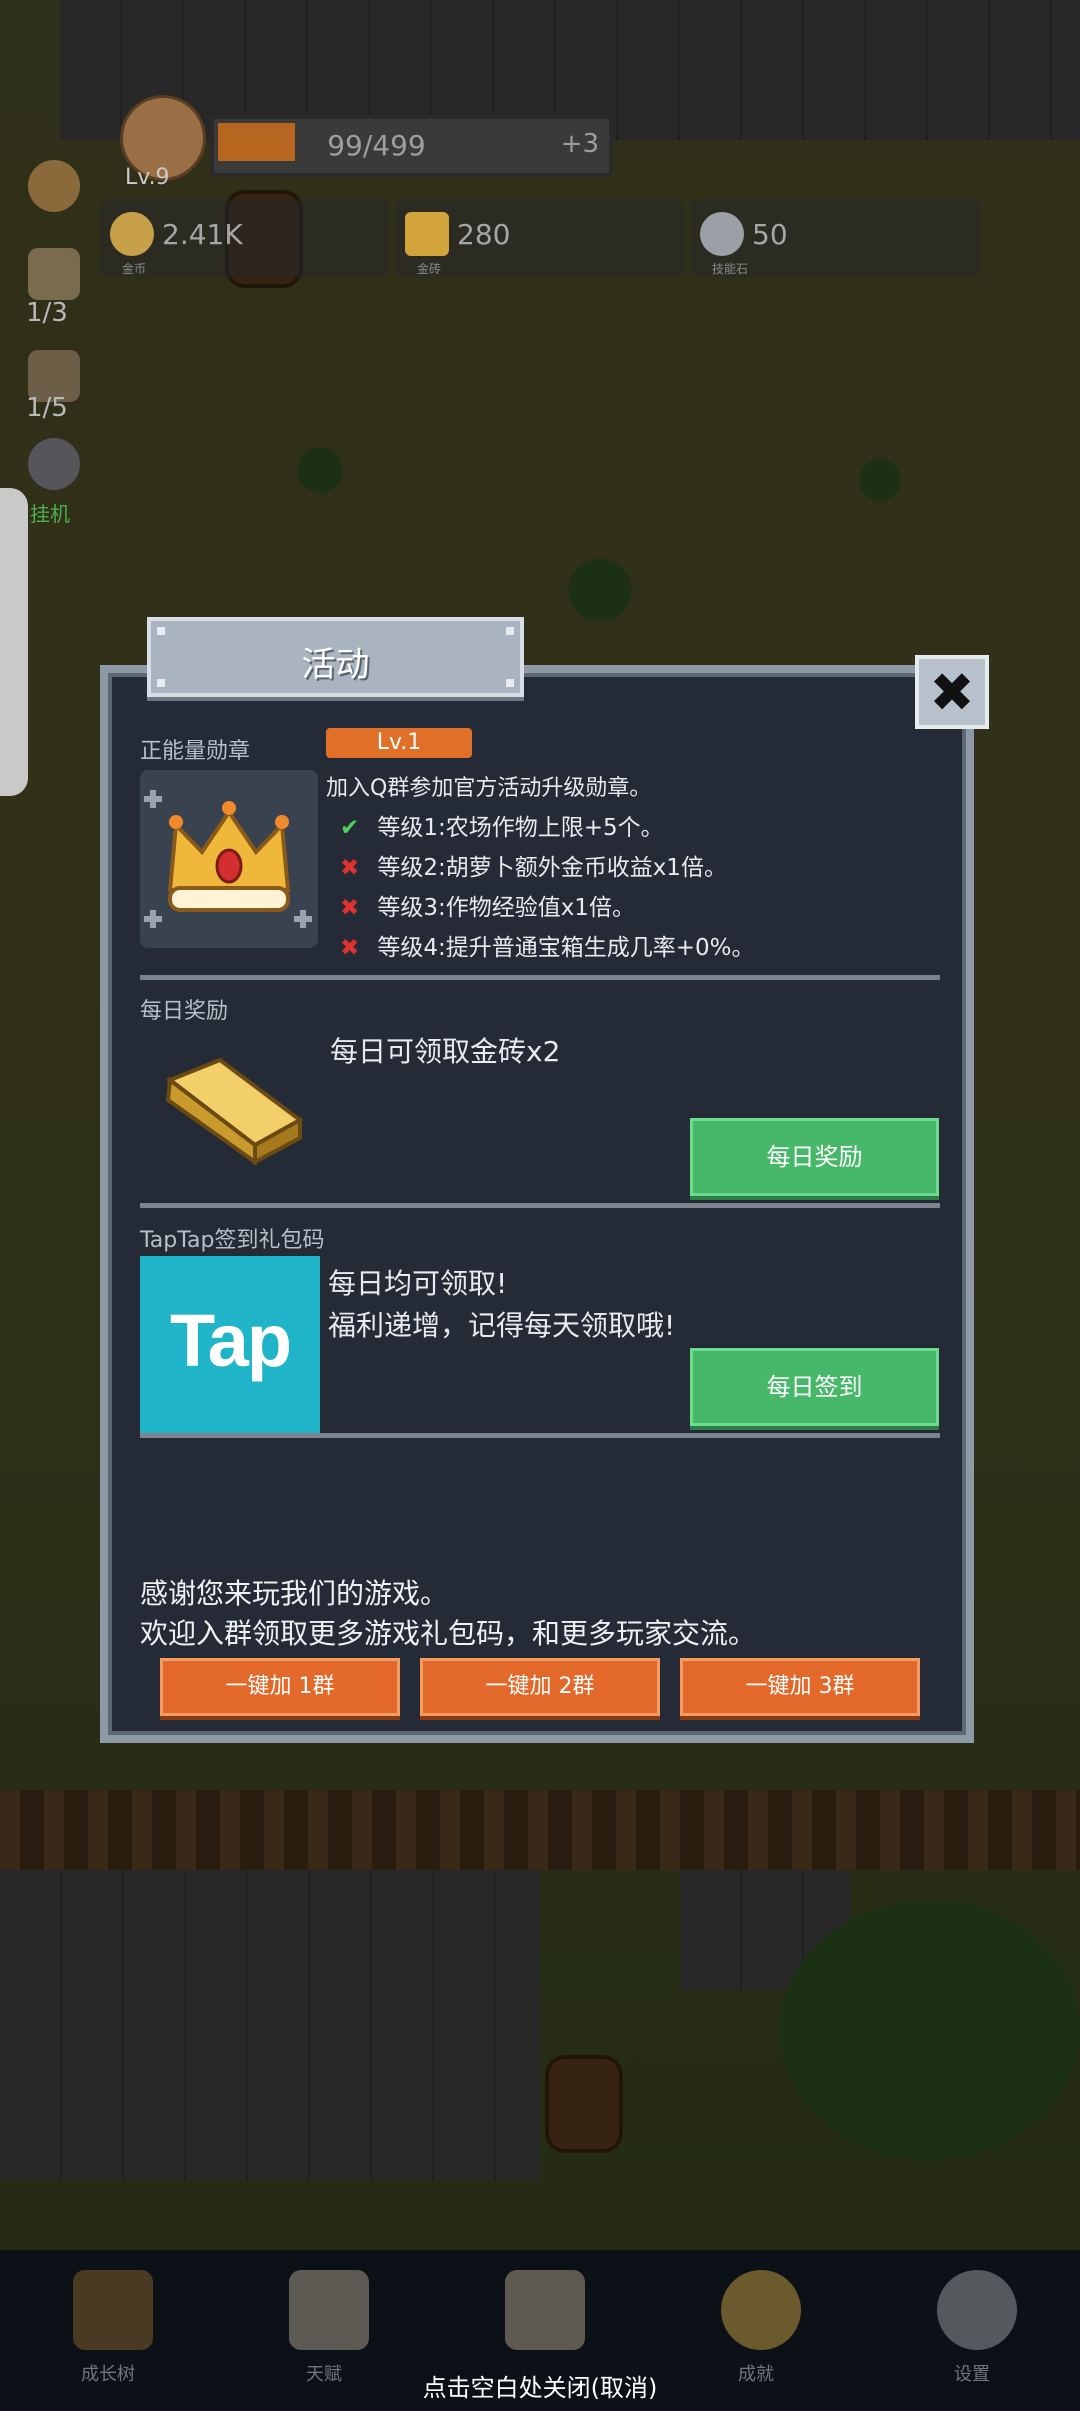  I want to click on medal-section-title: 正能量勋章, so click(195, 751).